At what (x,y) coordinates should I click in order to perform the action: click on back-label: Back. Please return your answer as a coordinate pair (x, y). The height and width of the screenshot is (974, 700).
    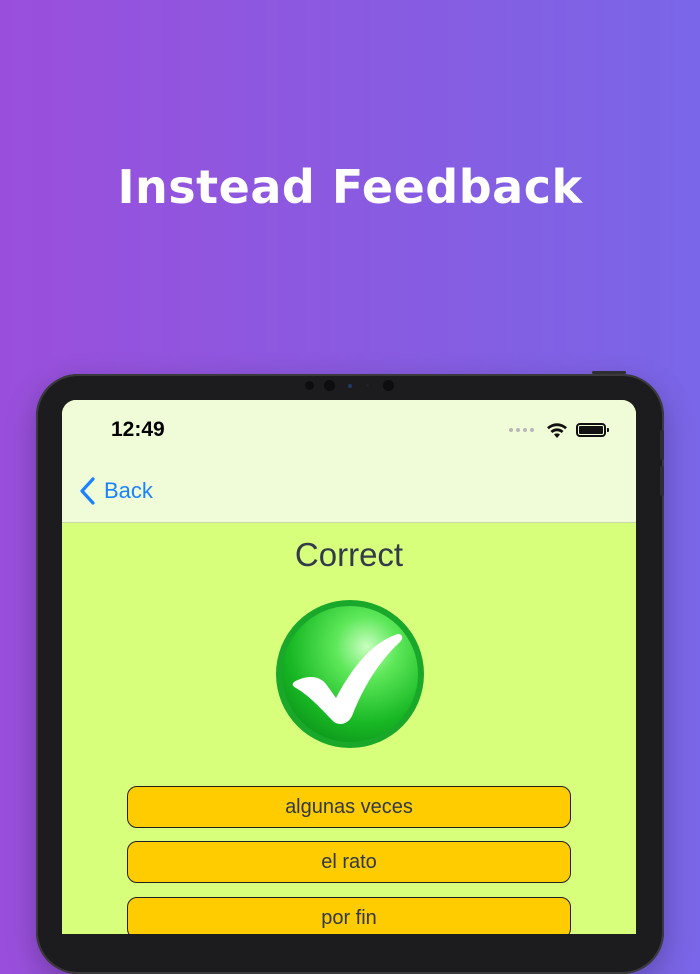
    Looking at the image, I should click on (128, 490).